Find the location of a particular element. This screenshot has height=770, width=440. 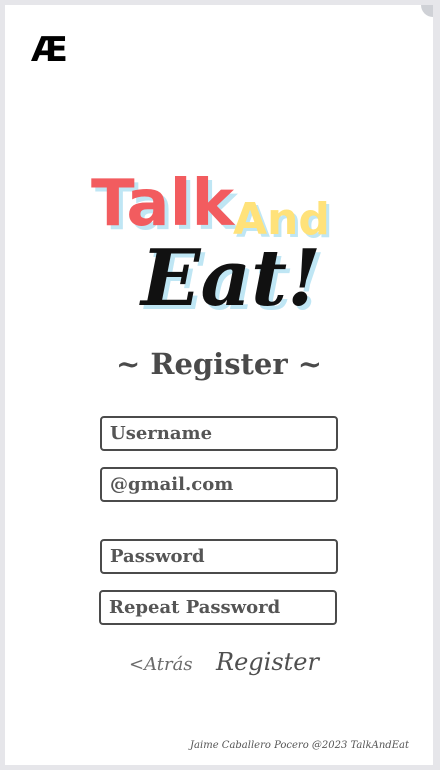

back-link: <Atrás is located at coordinates (161, 664).